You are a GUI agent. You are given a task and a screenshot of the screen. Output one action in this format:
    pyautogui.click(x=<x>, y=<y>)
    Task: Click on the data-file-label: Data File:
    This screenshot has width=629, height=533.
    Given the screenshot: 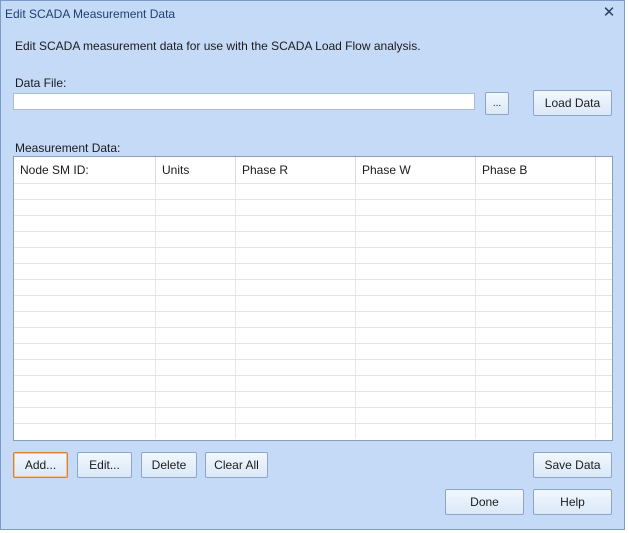 What is the action you would take?
    pyautogui.click(x=41, y=83)
    